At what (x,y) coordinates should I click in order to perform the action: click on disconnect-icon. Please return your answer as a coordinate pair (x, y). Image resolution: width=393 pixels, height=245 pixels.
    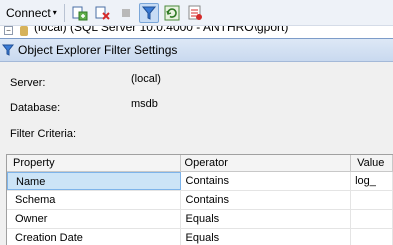
    Looking at the image, I should click on (102, 13).